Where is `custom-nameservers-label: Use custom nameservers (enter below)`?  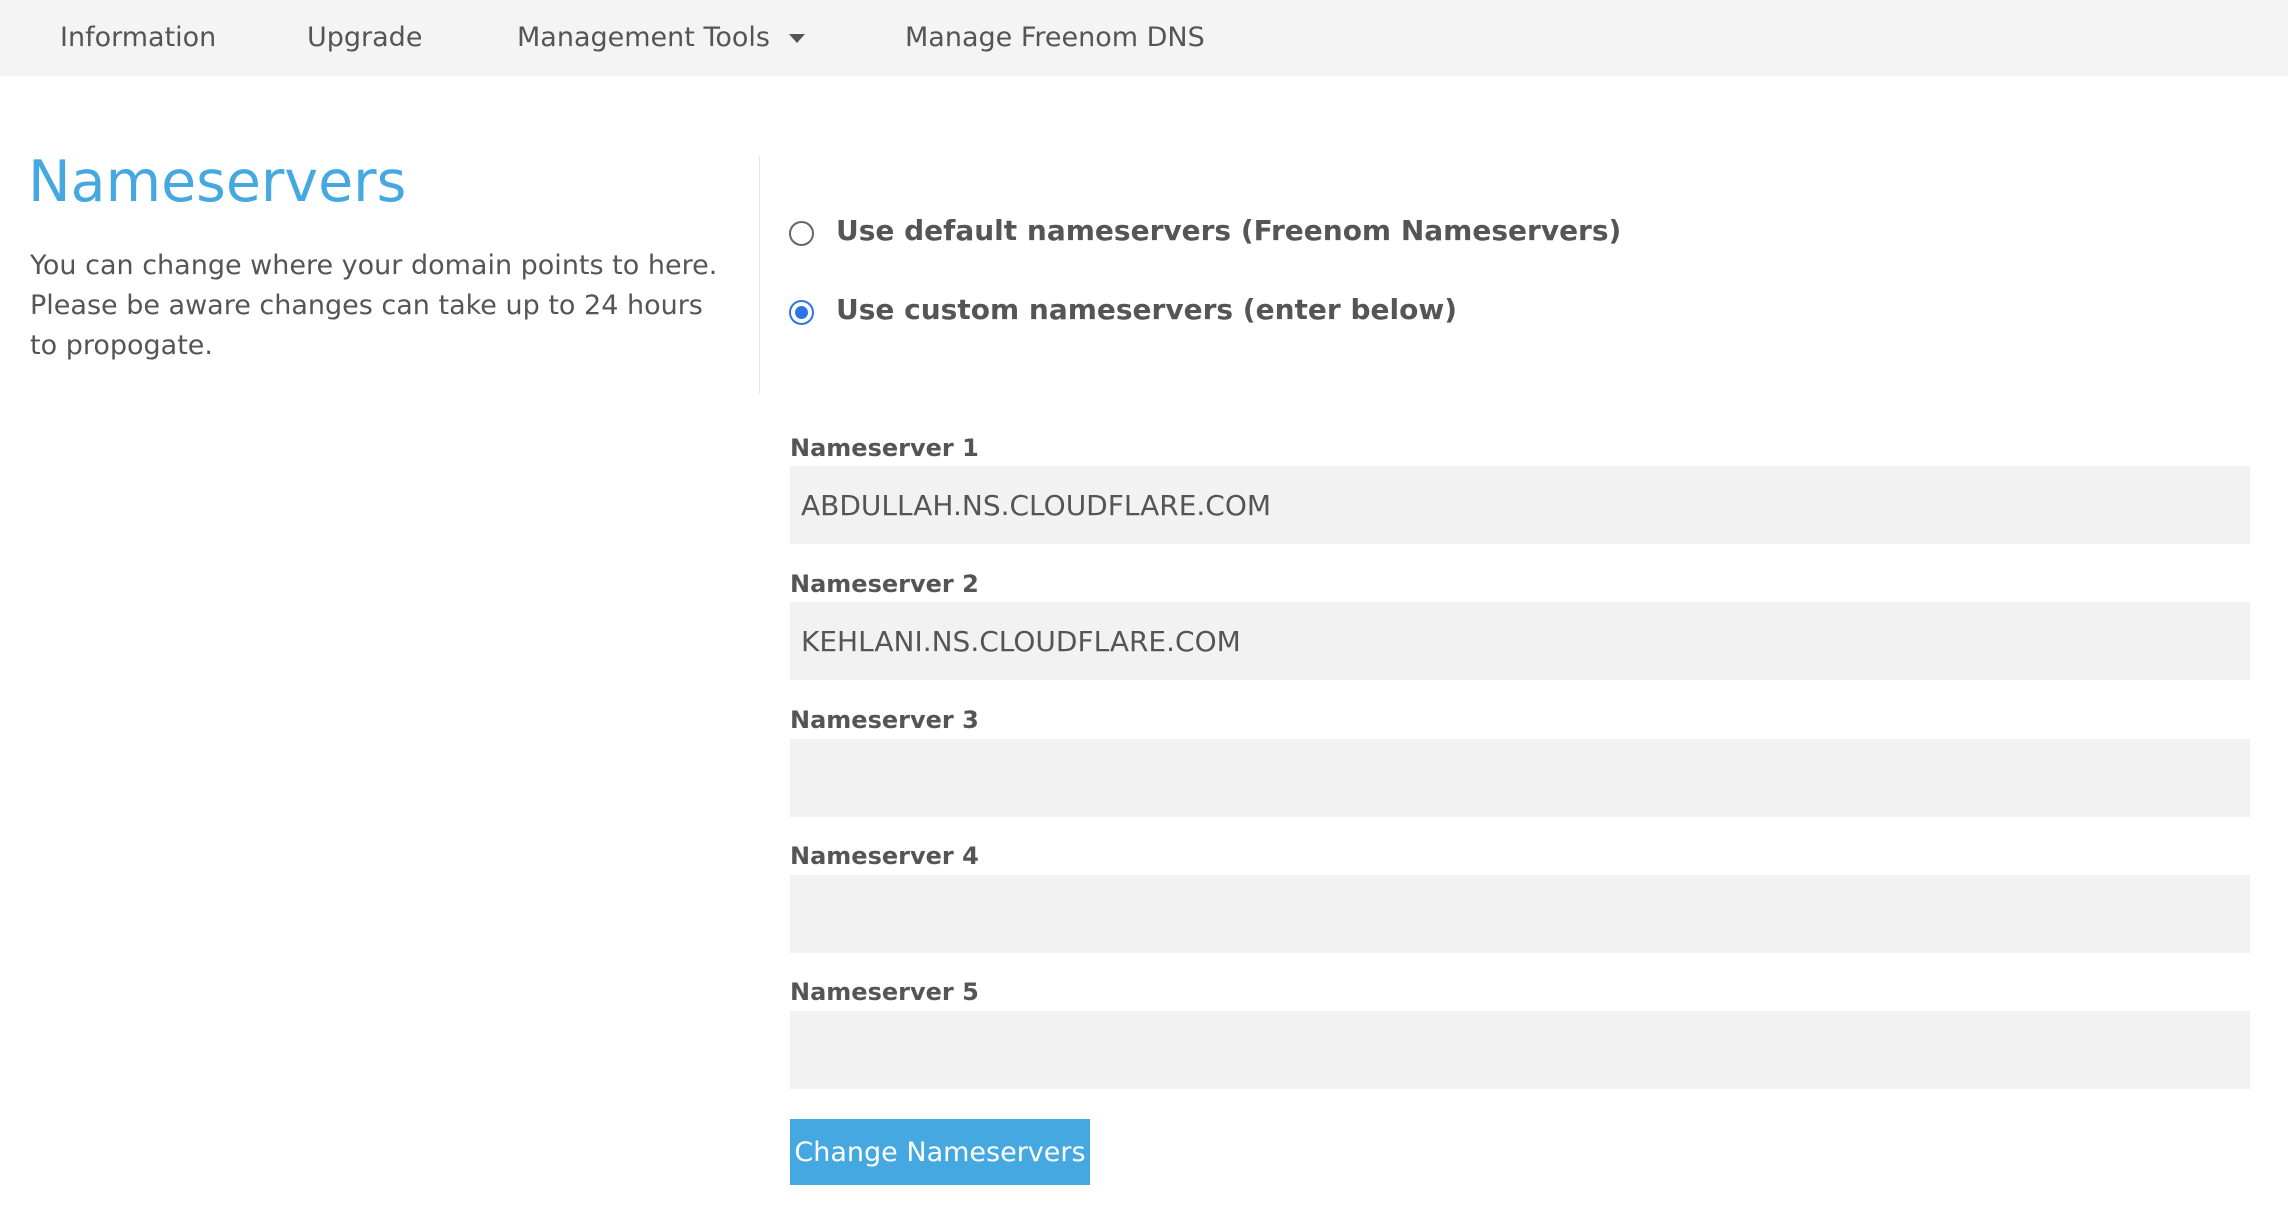 custom-nameservers-label: Use custom nameservers (enter below) is located at coordinates (1146, 309).